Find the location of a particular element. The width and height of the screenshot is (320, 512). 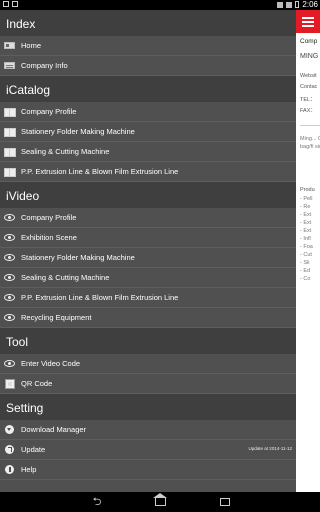

drawer-item-label: Company Profile is located at coordinates (49, 111).